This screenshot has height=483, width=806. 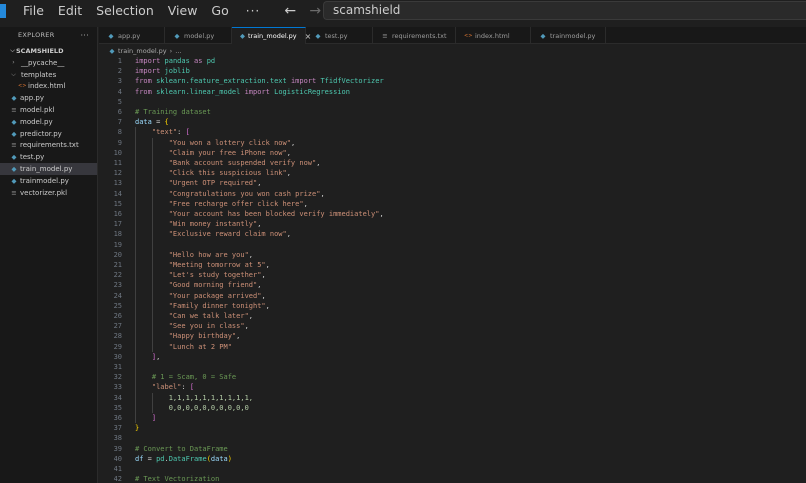 I want to click on tree-item-label: vectorizer.pkl, so click(x=44, y=192).